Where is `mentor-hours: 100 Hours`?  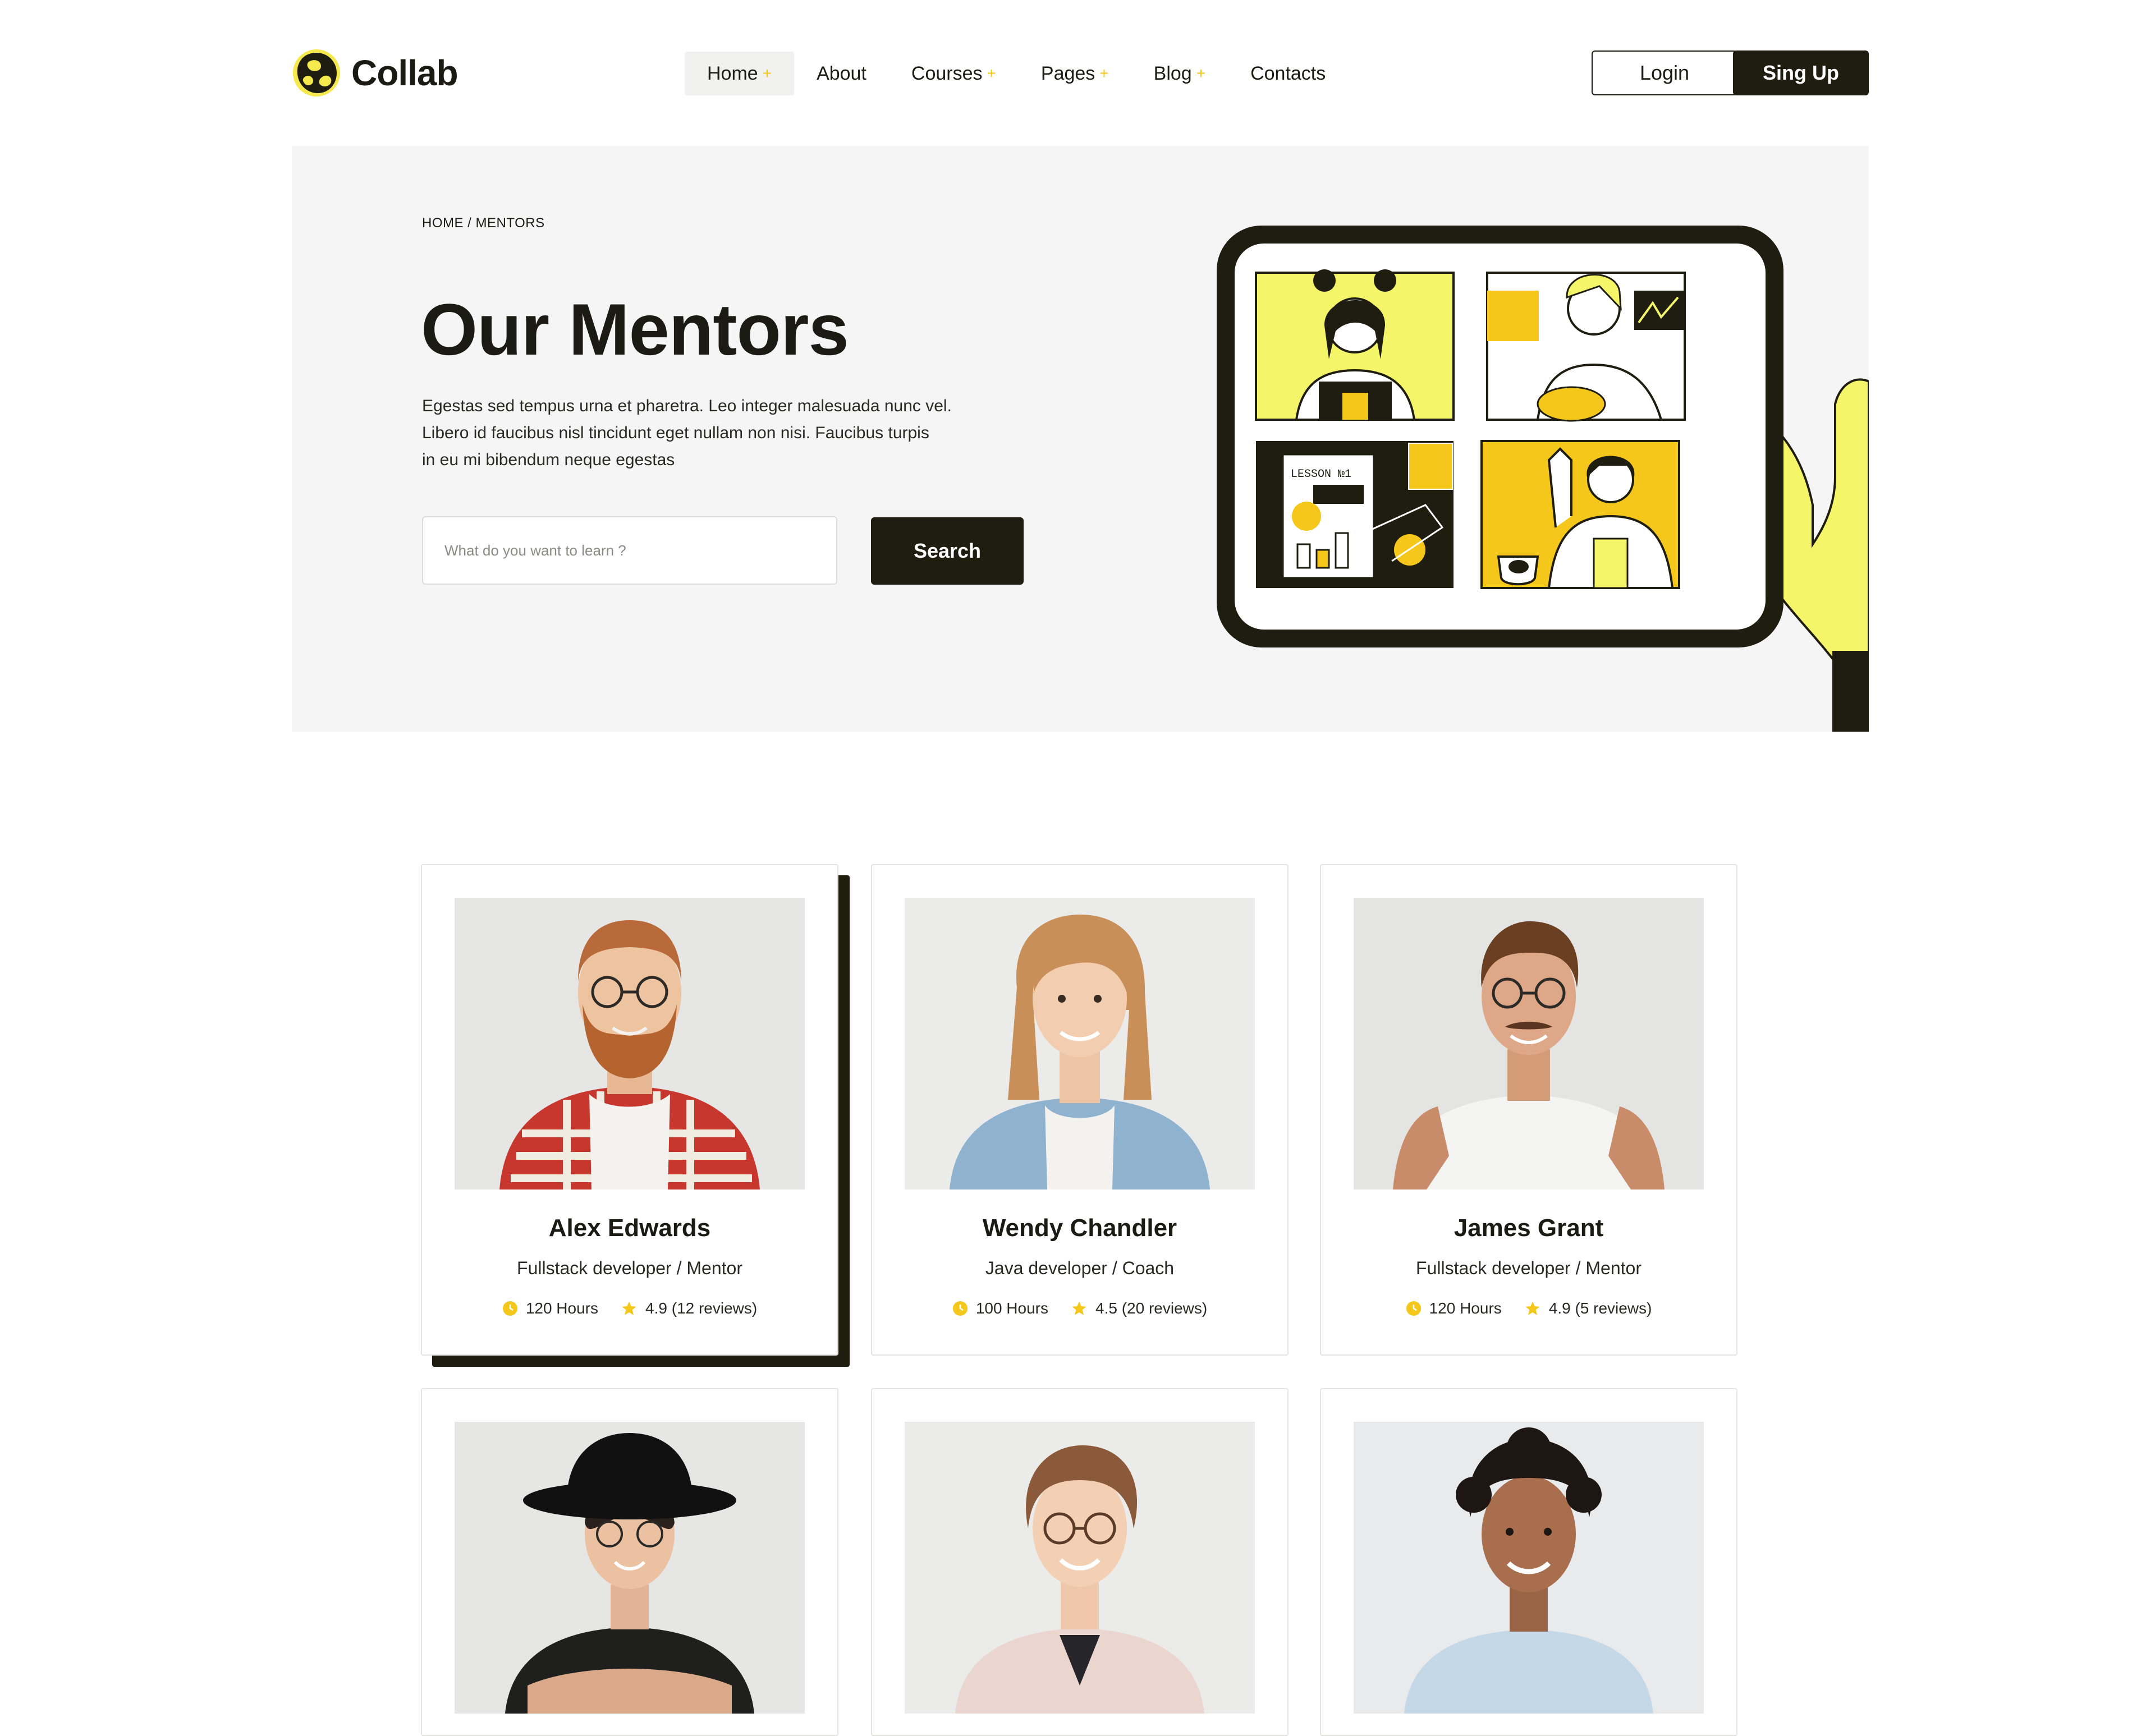
mentor-hours: 100 Hours is located at coordinates (1000, 1308).